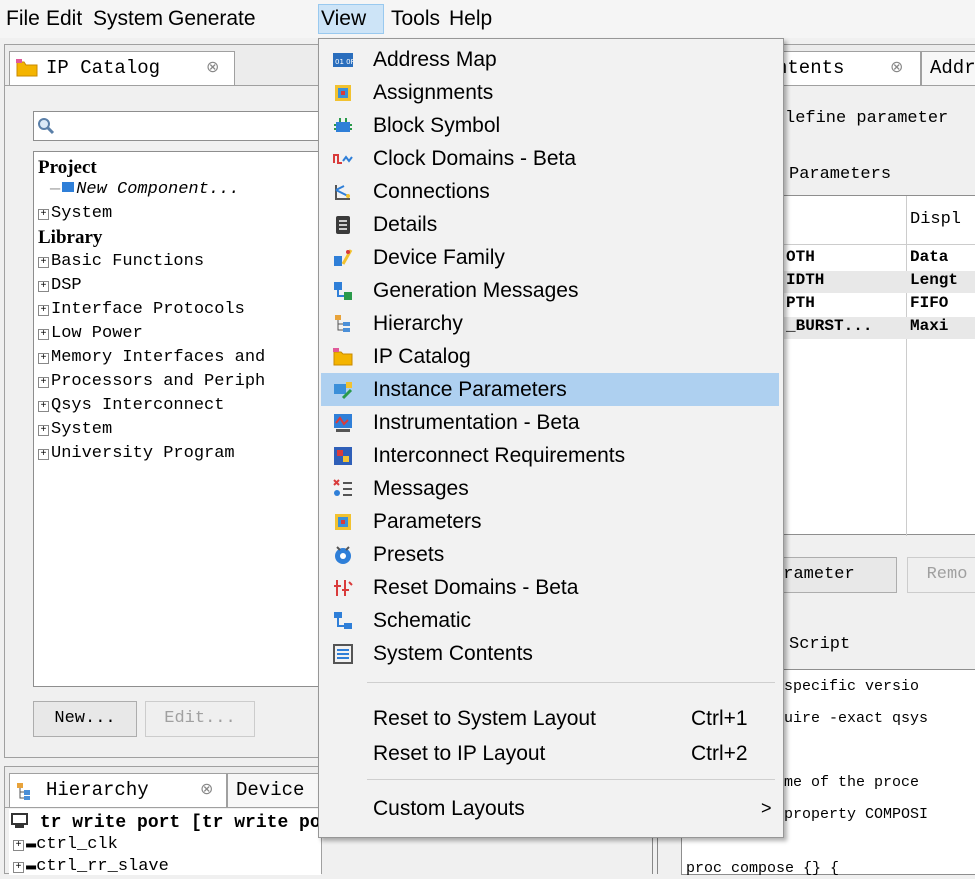  I want to click on tab-hierarchy: Hierarchy ⊗, so click(118, 790).